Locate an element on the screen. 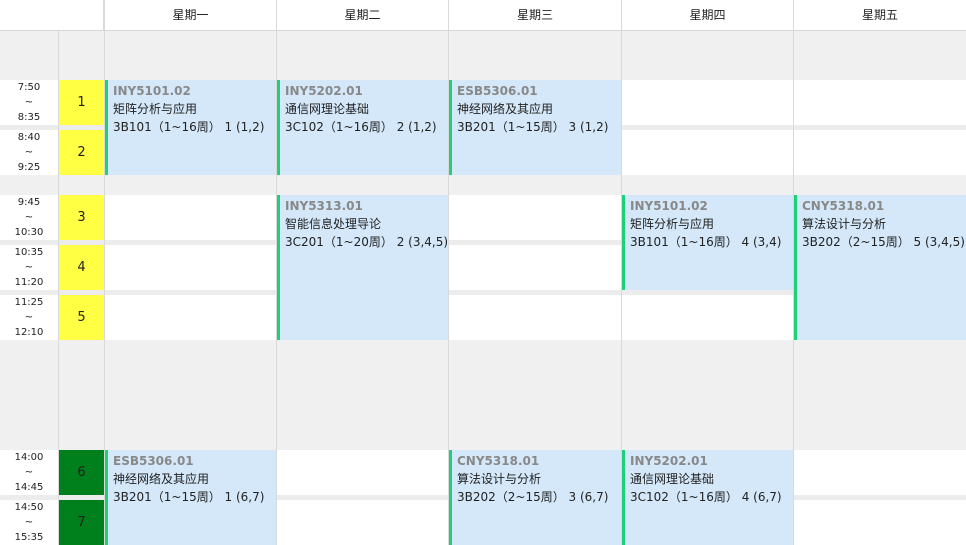  period-time: 14:50 ~15:35 is located at coordinates (29, 522).